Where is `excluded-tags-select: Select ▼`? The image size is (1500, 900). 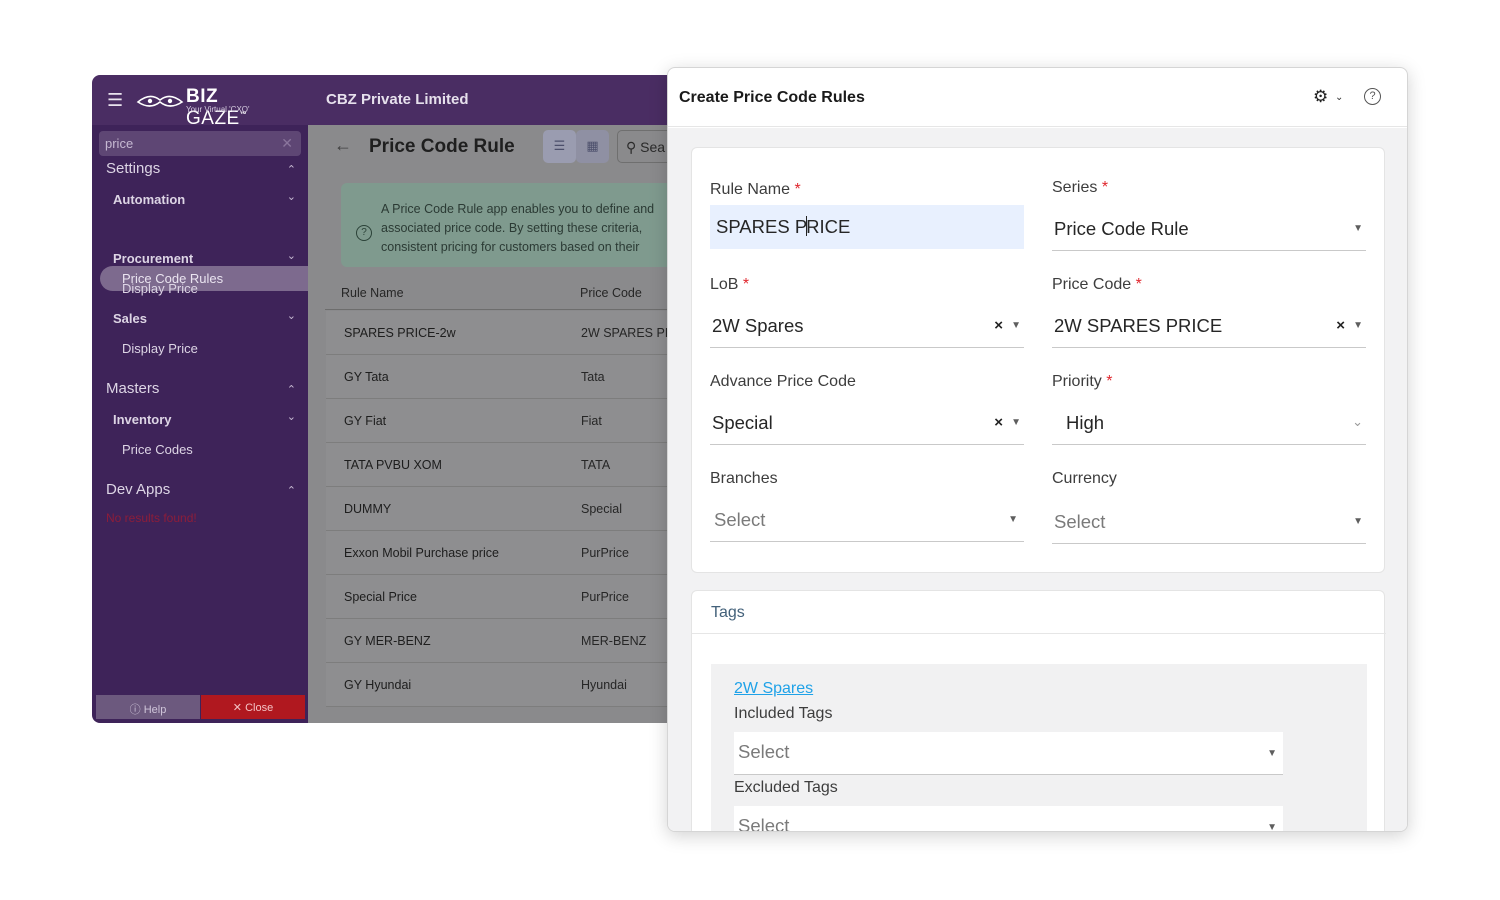
excluded-tags-select: Select ▼ is located at coordinates (1008, 818).